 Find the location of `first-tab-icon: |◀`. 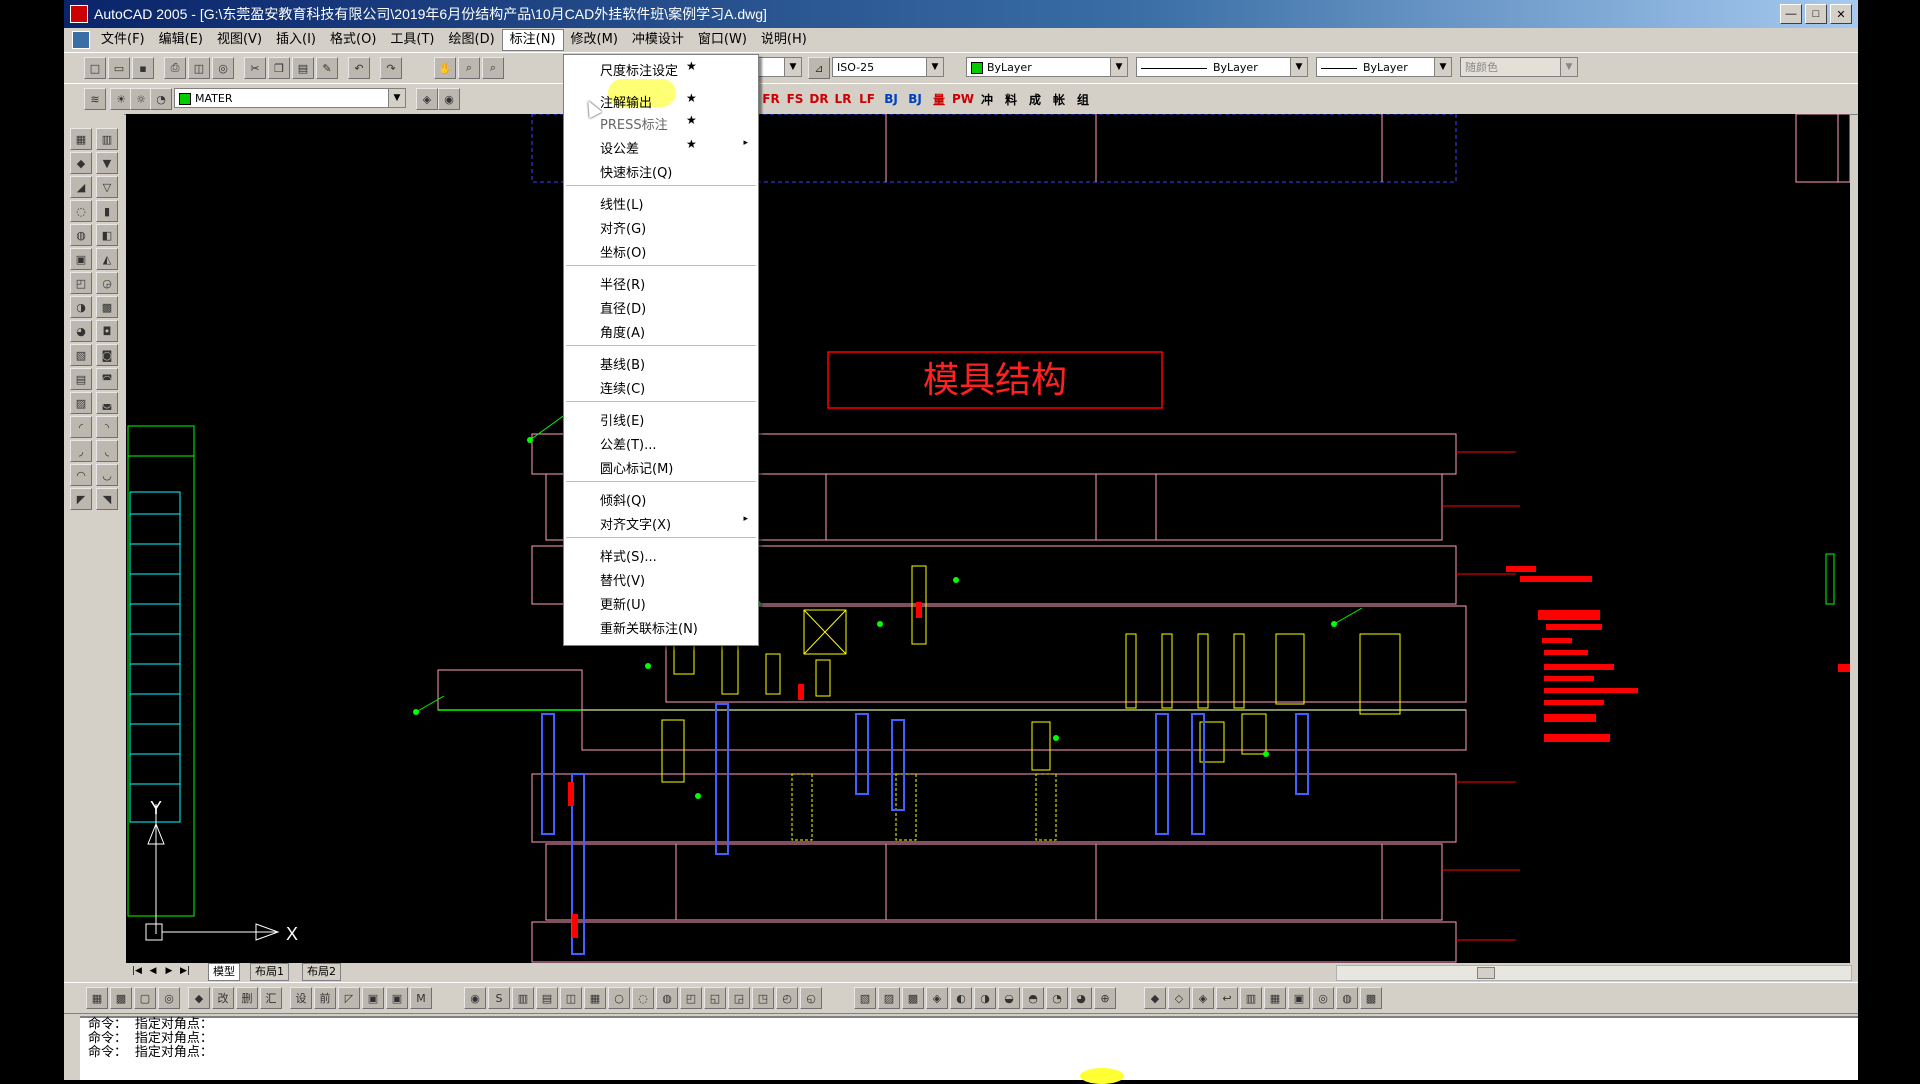

first-tab-icon: |◀ is located at coordinates (137, 971).